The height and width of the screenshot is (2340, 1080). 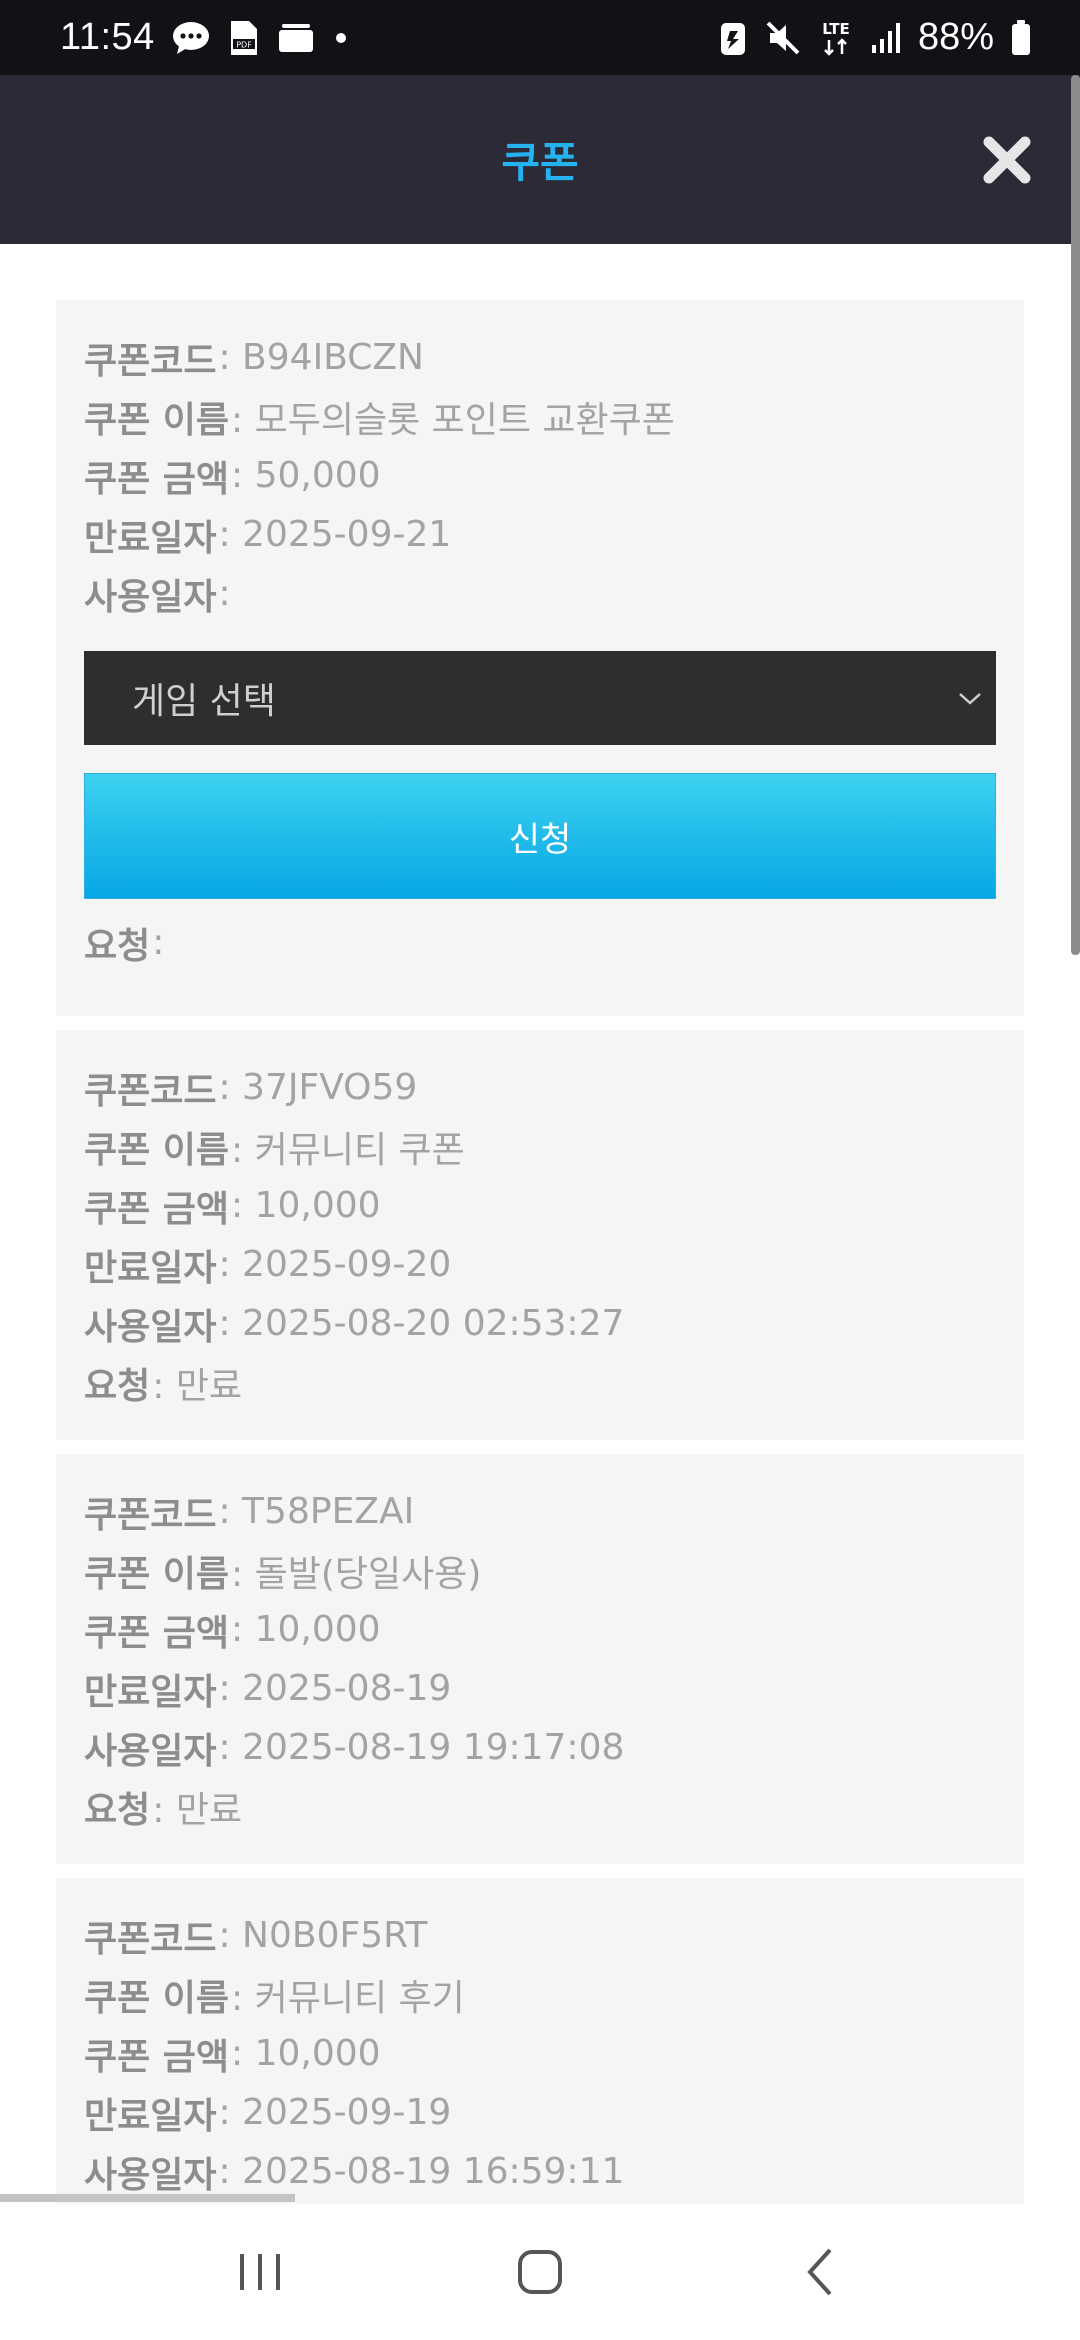 I want to click on page-title: 쿠폰, so click(x=540, y=162).